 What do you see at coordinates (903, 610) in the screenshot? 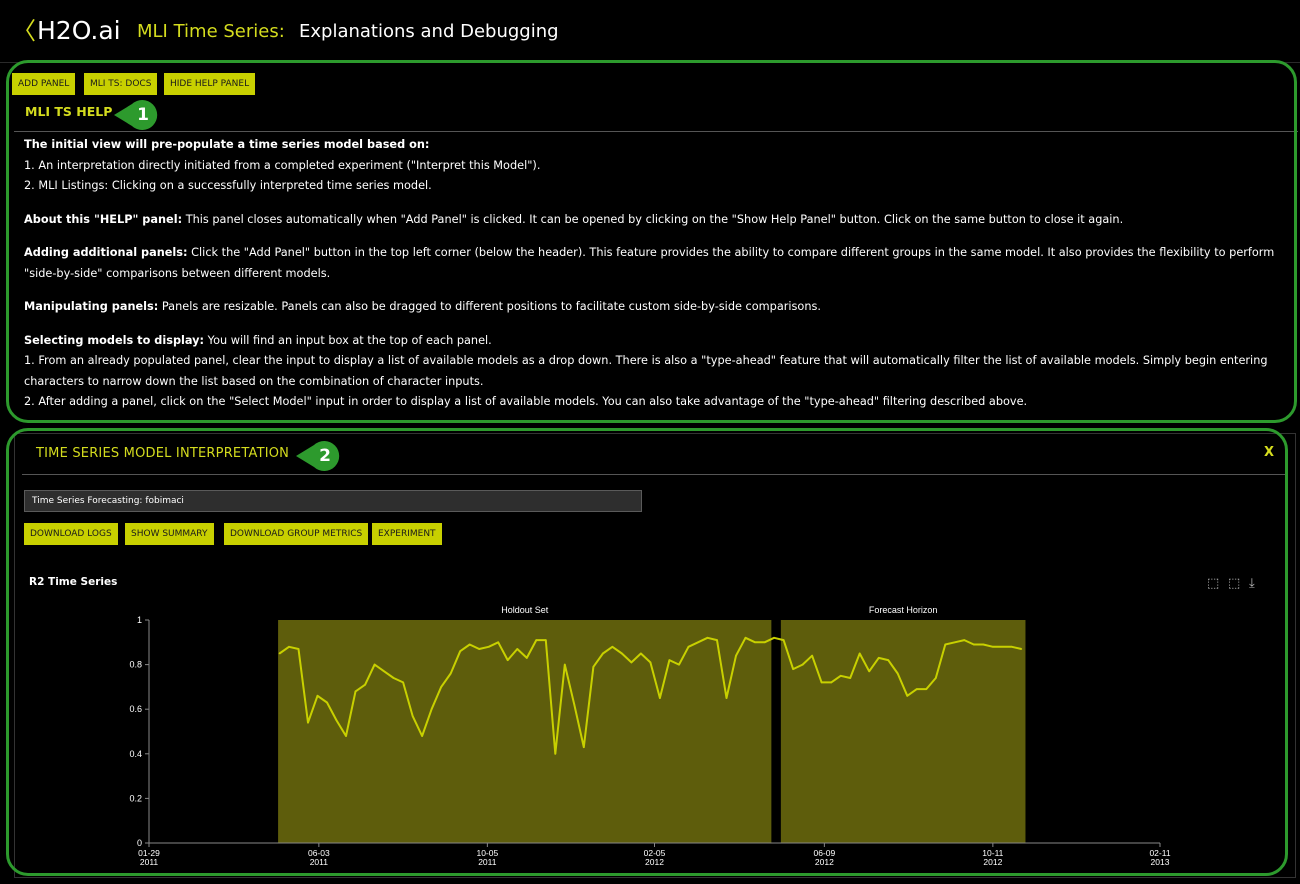
I see `chart-region-label: Forecast Horizon` at bounding box center [903, 610].